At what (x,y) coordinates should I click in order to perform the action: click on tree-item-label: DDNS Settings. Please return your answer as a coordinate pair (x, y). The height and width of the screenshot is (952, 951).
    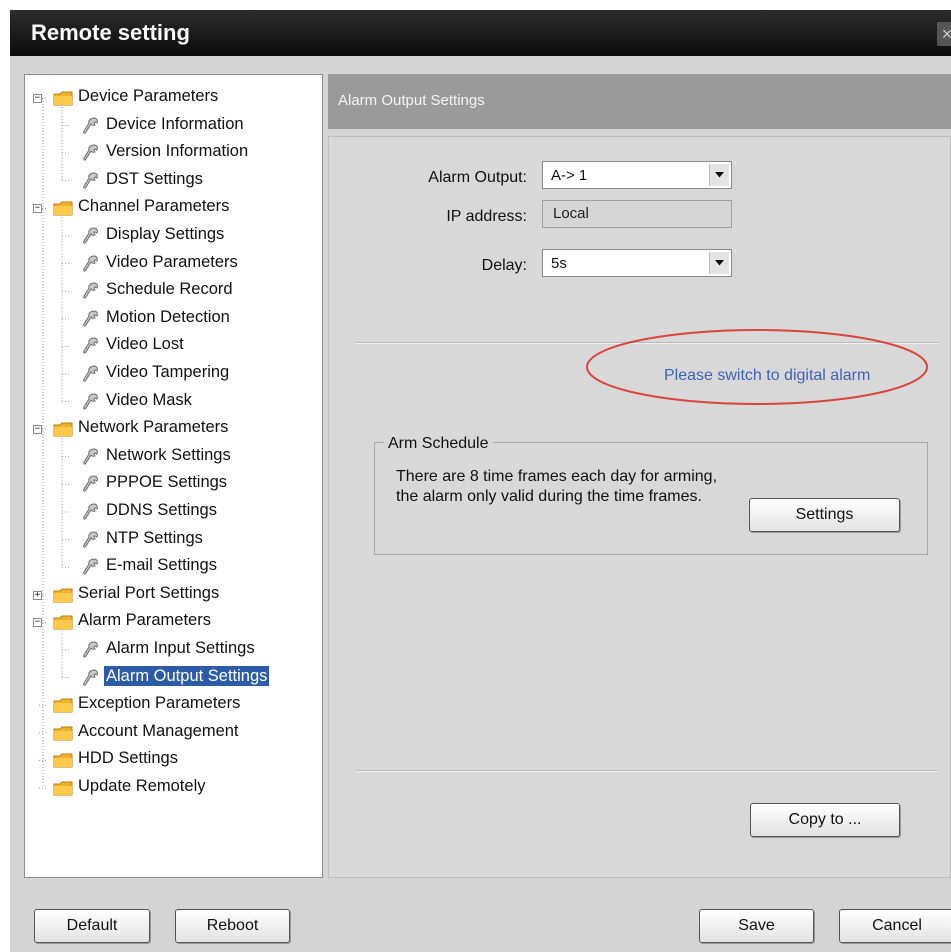
    Looking at the image, I should click on (161, 510).